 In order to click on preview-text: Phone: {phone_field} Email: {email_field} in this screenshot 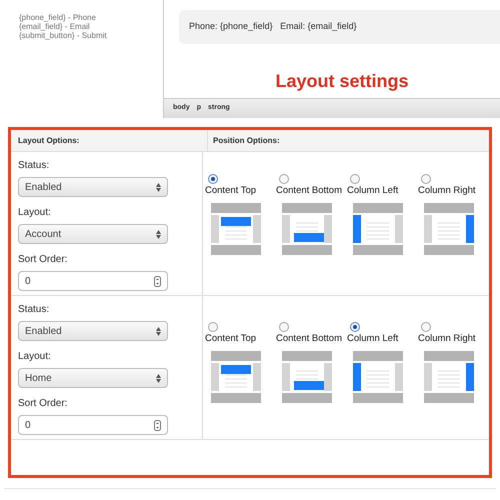, I will do `click(273, 27)`.